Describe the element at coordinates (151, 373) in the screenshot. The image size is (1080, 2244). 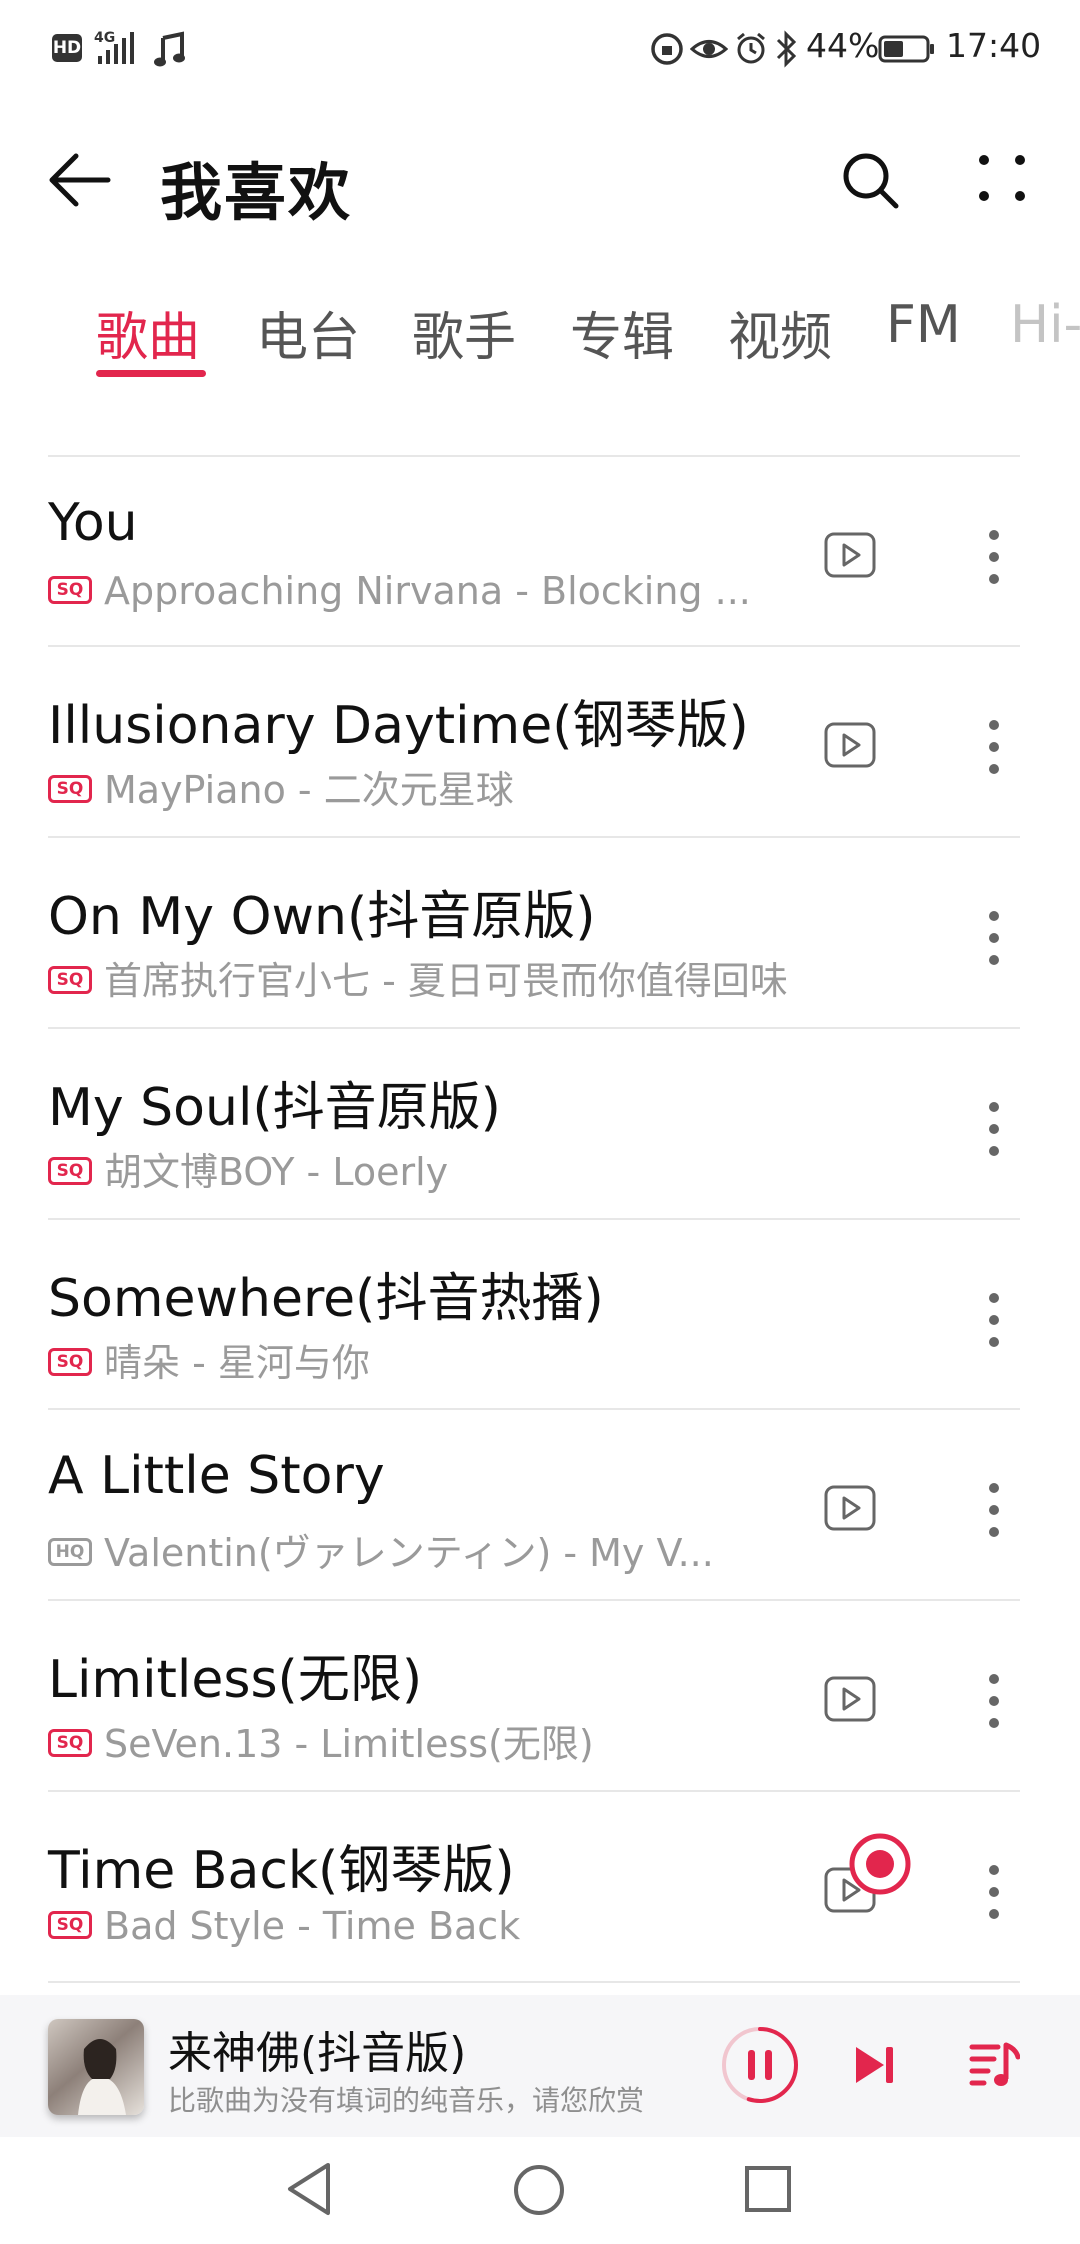
I see `active-tab-indicator` at that location.